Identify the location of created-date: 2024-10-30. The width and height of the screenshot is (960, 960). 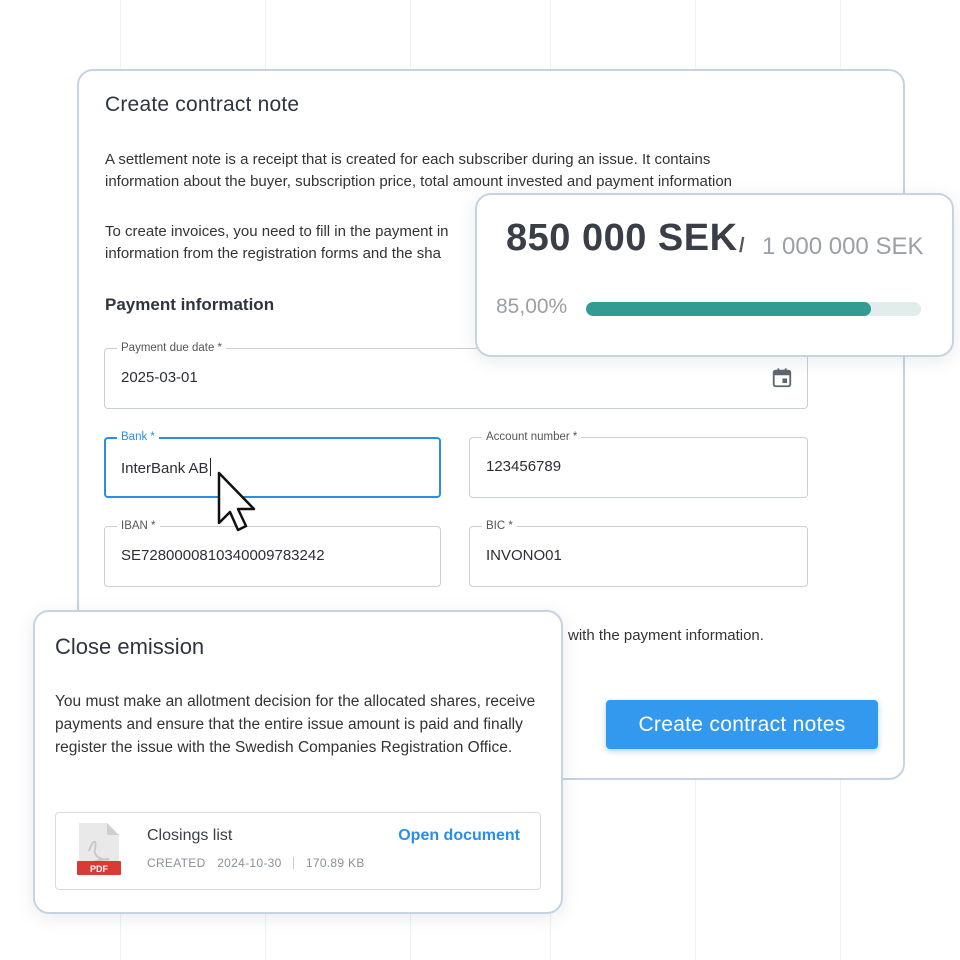
(249, 863).